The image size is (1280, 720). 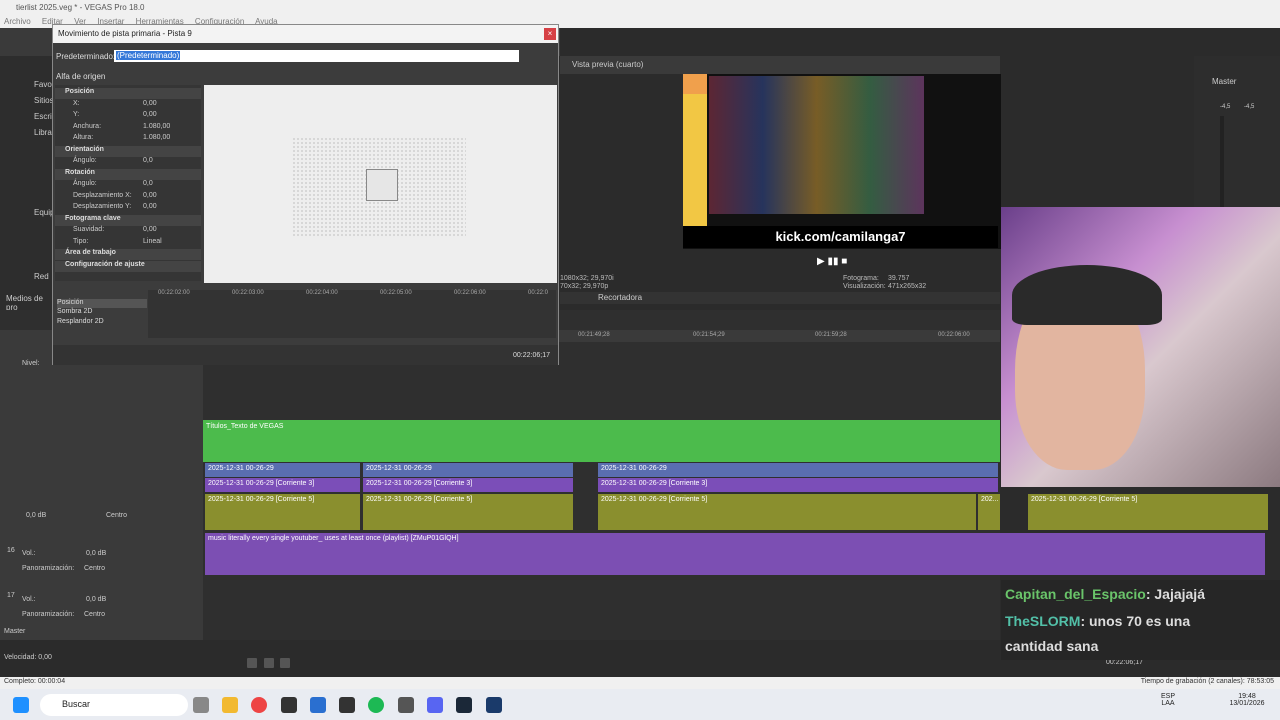 I want to click on property-label: Fotograma clave, so click(x=93, y=218).